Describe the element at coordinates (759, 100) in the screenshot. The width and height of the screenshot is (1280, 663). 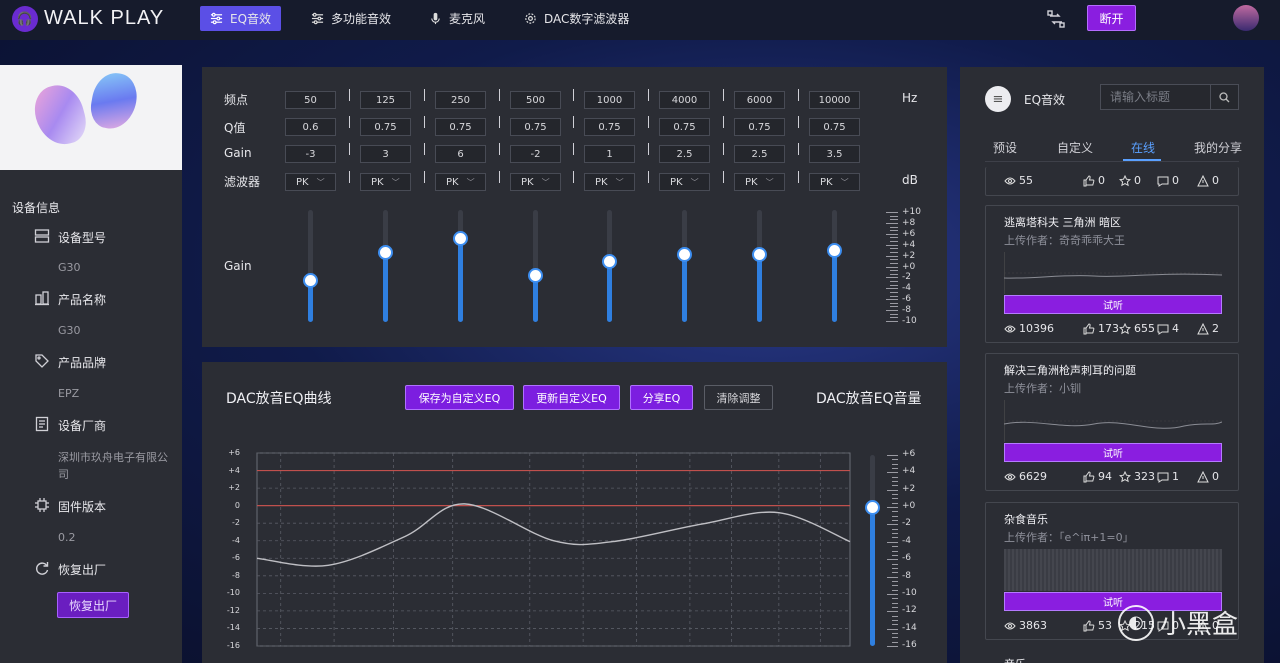
I see `band-freq-field: 6000` at that location.